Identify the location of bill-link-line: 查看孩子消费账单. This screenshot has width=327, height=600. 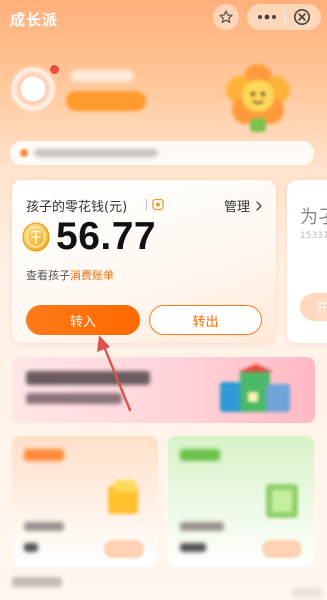
(70, 275).